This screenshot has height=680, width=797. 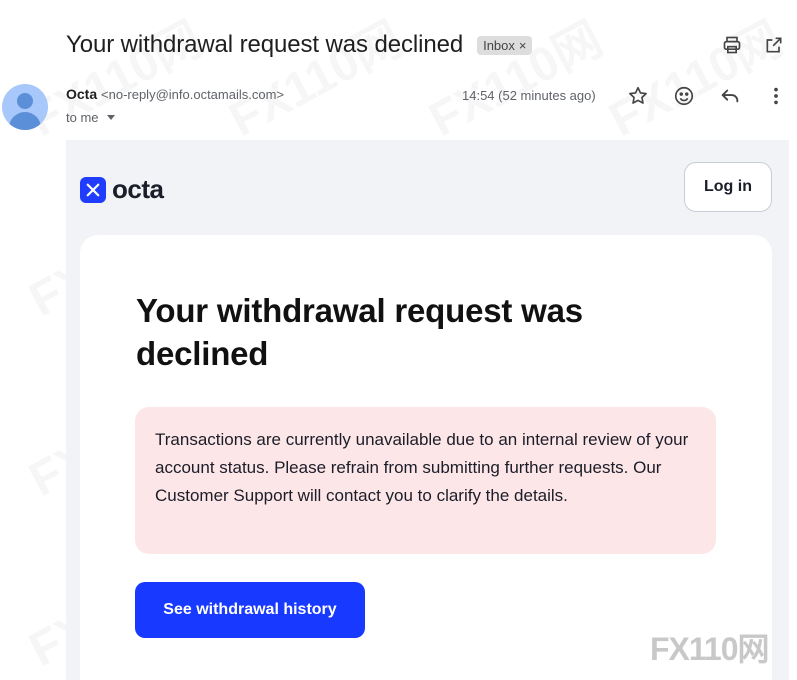 I want to click on email-subject: Your withdrawal request was declined, so click(x=265, y=44).